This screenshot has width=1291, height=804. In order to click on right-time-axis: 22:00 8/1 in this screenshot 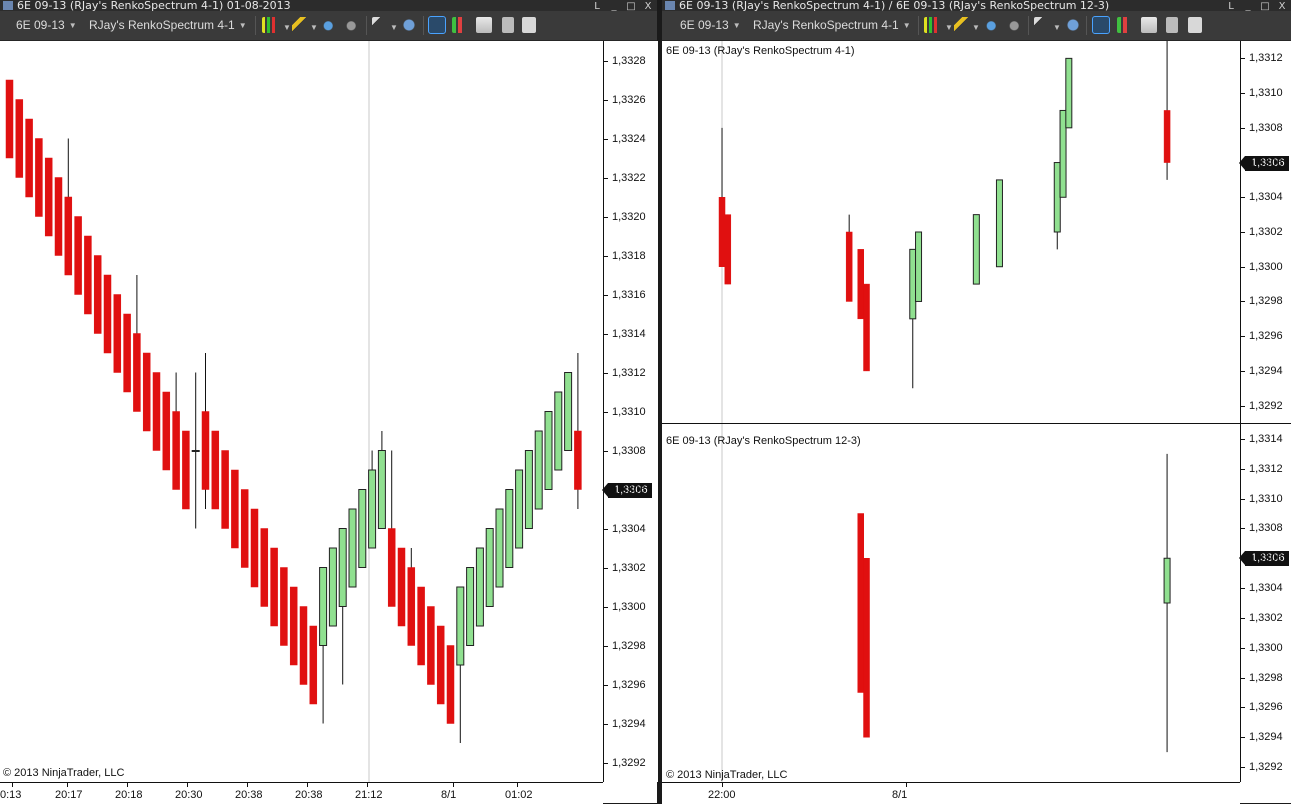, I will do `click(951, 793)`.